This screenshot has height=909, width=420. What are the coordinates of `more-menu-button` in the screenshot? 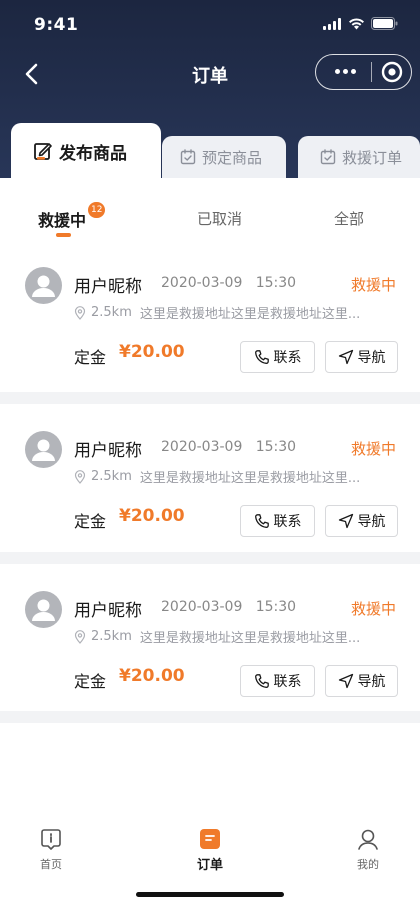 It's located at (345, 71).